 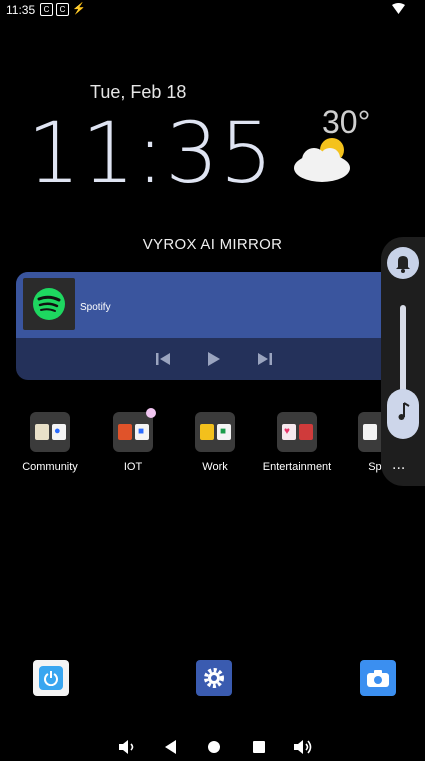 I want to click on folder-icon: ●, so click(x=50, y=432).